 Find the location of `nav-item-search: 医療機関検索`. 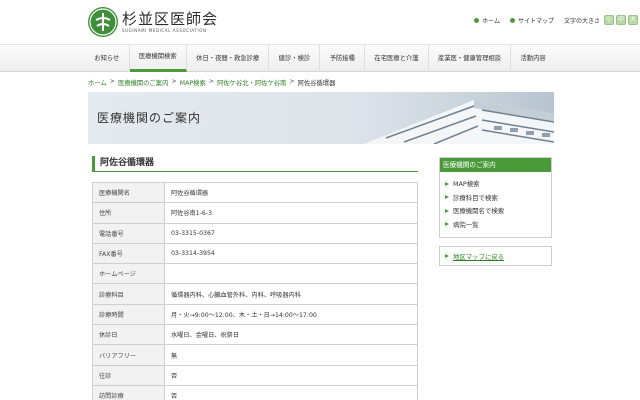

nav-item-search: 医療機関検索 is located at coordinates (158, 58).